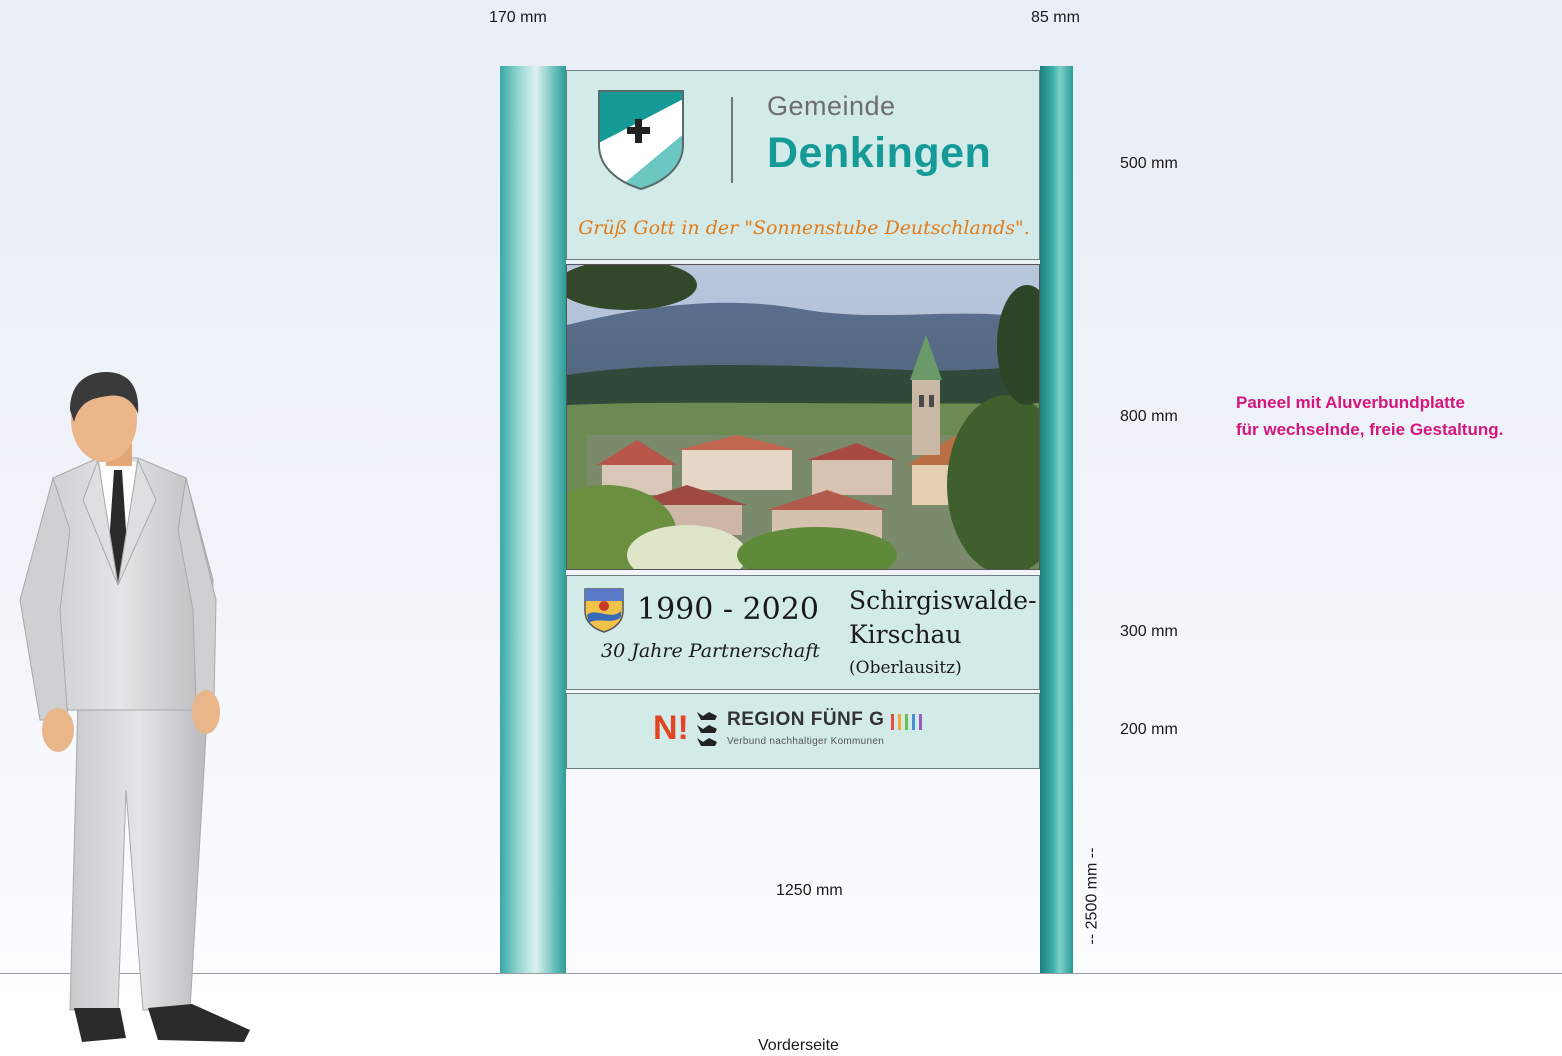 The height and width of the screenshot is (1056, 1562). What do you see at coordinates (1056, 519) in the screenshot?
I see `right-post` at bounding box center [1056, 519].